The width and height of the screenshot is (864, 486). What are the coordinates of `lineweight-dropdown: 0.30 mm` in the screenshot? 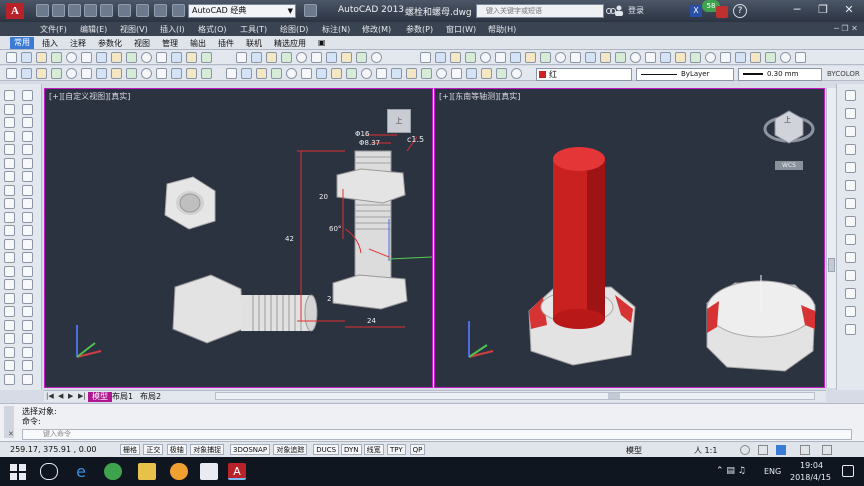 It's located at (780, 74).